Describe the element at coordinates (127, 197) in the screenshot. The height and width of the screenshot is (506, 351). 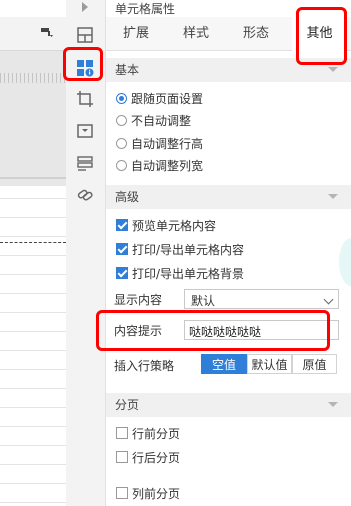
I see `section-advanced-title: 高级` at that location.